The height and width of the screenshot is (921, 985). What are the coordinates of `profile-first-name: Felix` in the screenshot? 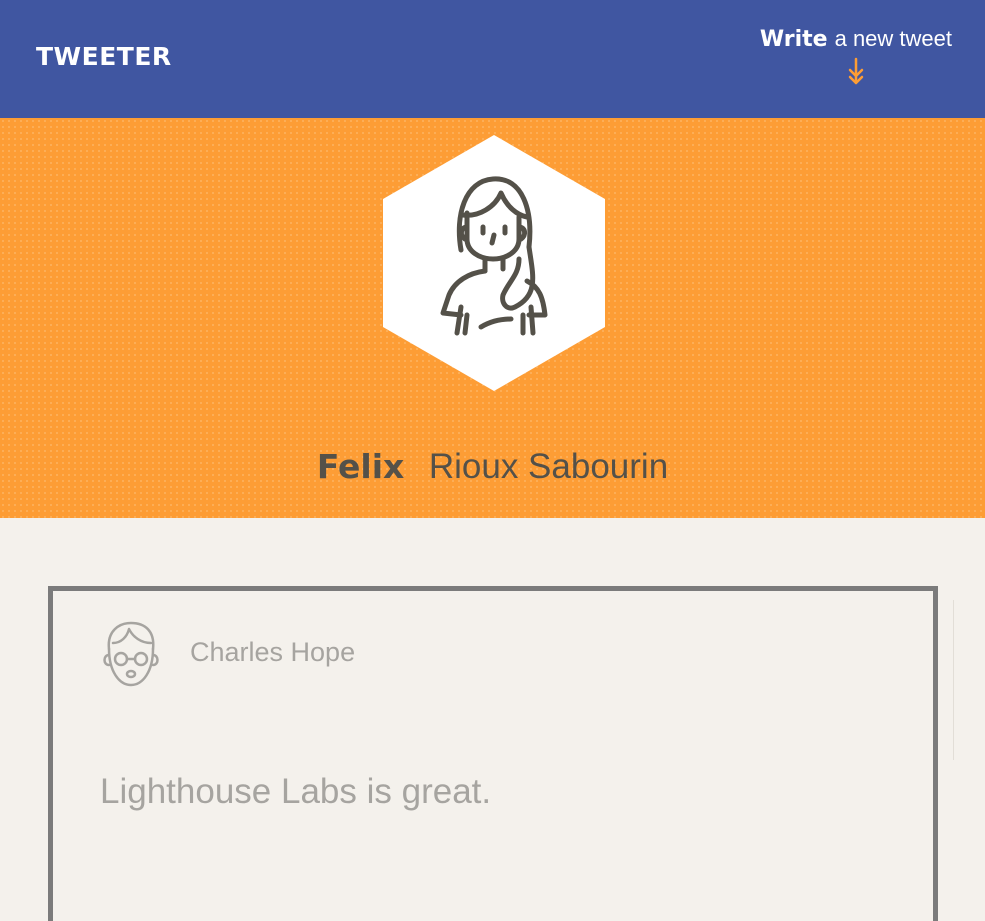 It's located at (360, 466).